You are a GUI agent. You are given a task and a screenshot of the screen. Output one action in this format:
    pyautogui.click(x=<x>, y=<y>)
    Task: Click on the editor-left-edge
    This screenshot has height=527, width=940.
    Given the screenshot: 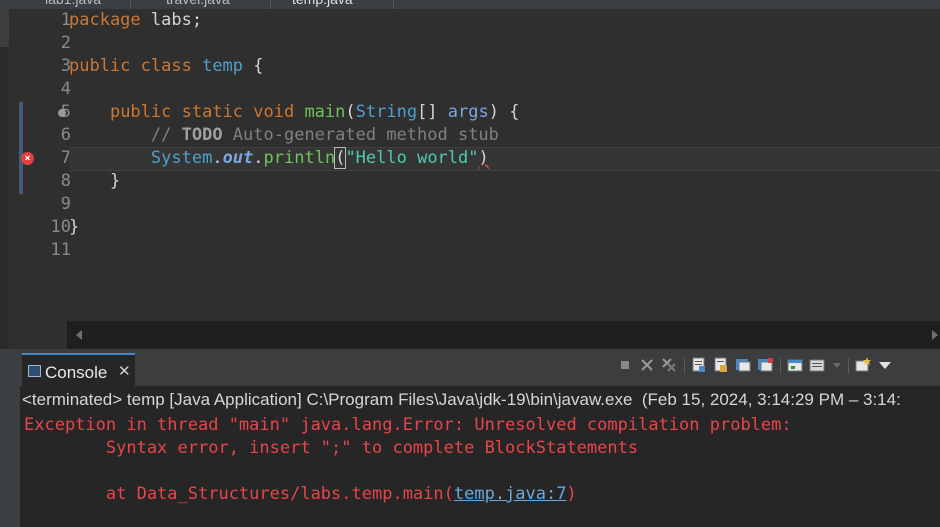 What is the action you would take?
    pyautogui.click(x=4, y=179)
    